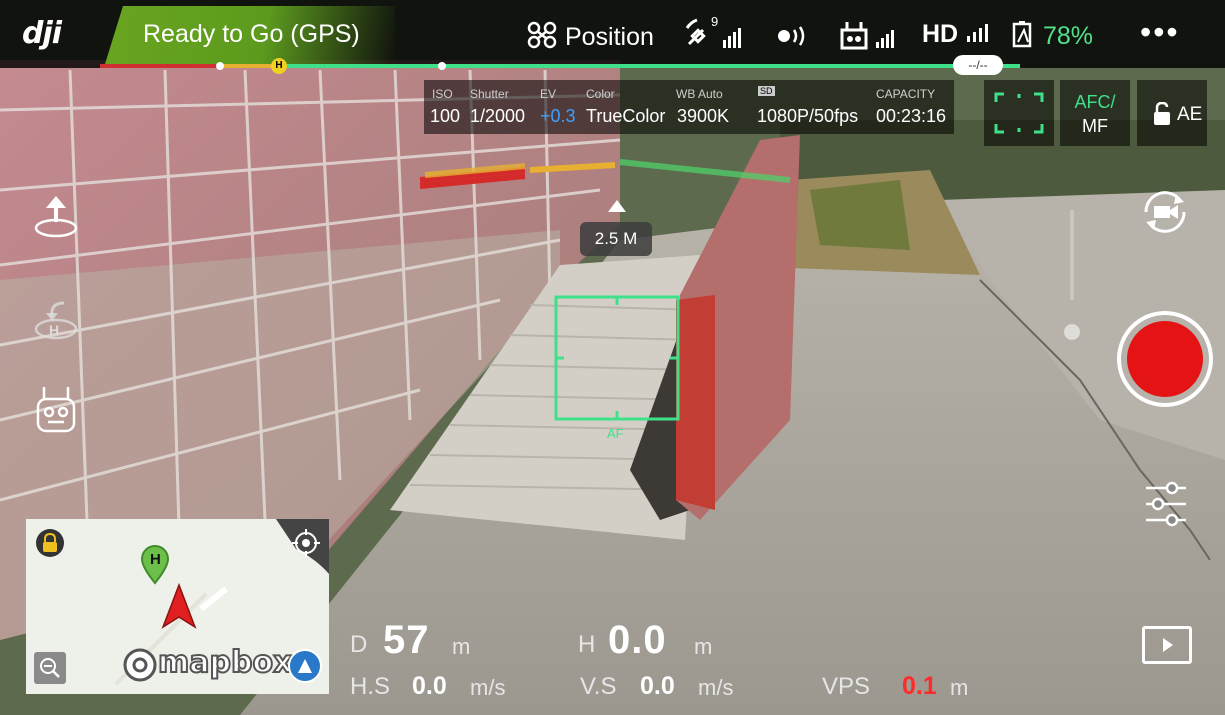  Describe the element at coordinates (617, 206) in the screenshot. I see `obstacle-pointer-icon` at that location.